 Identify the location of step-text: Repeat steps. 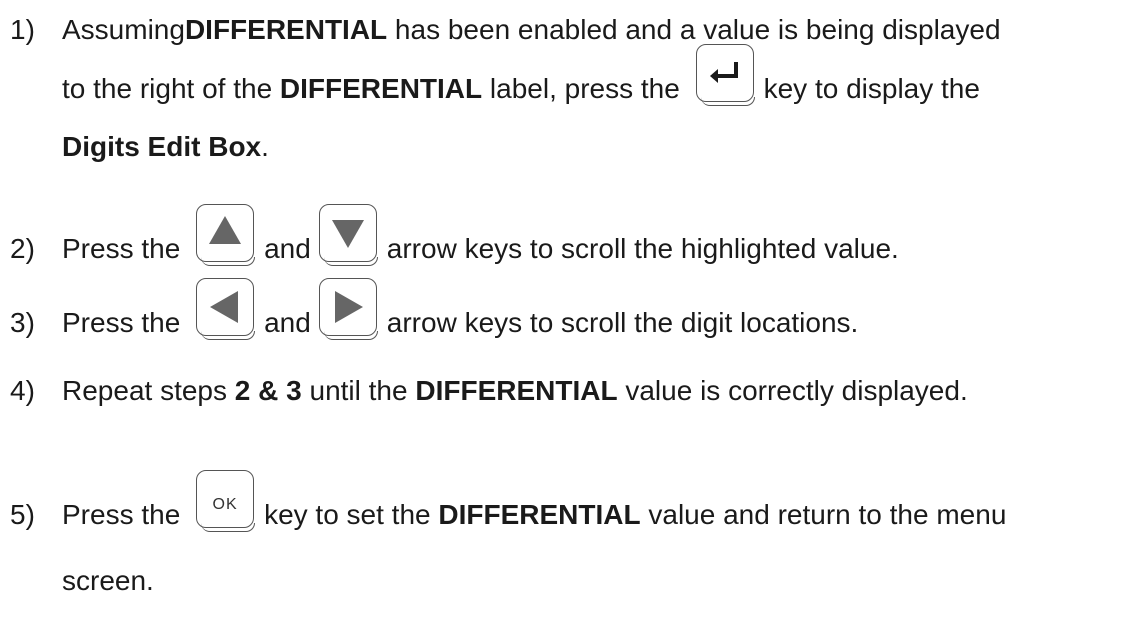
(148, 390).